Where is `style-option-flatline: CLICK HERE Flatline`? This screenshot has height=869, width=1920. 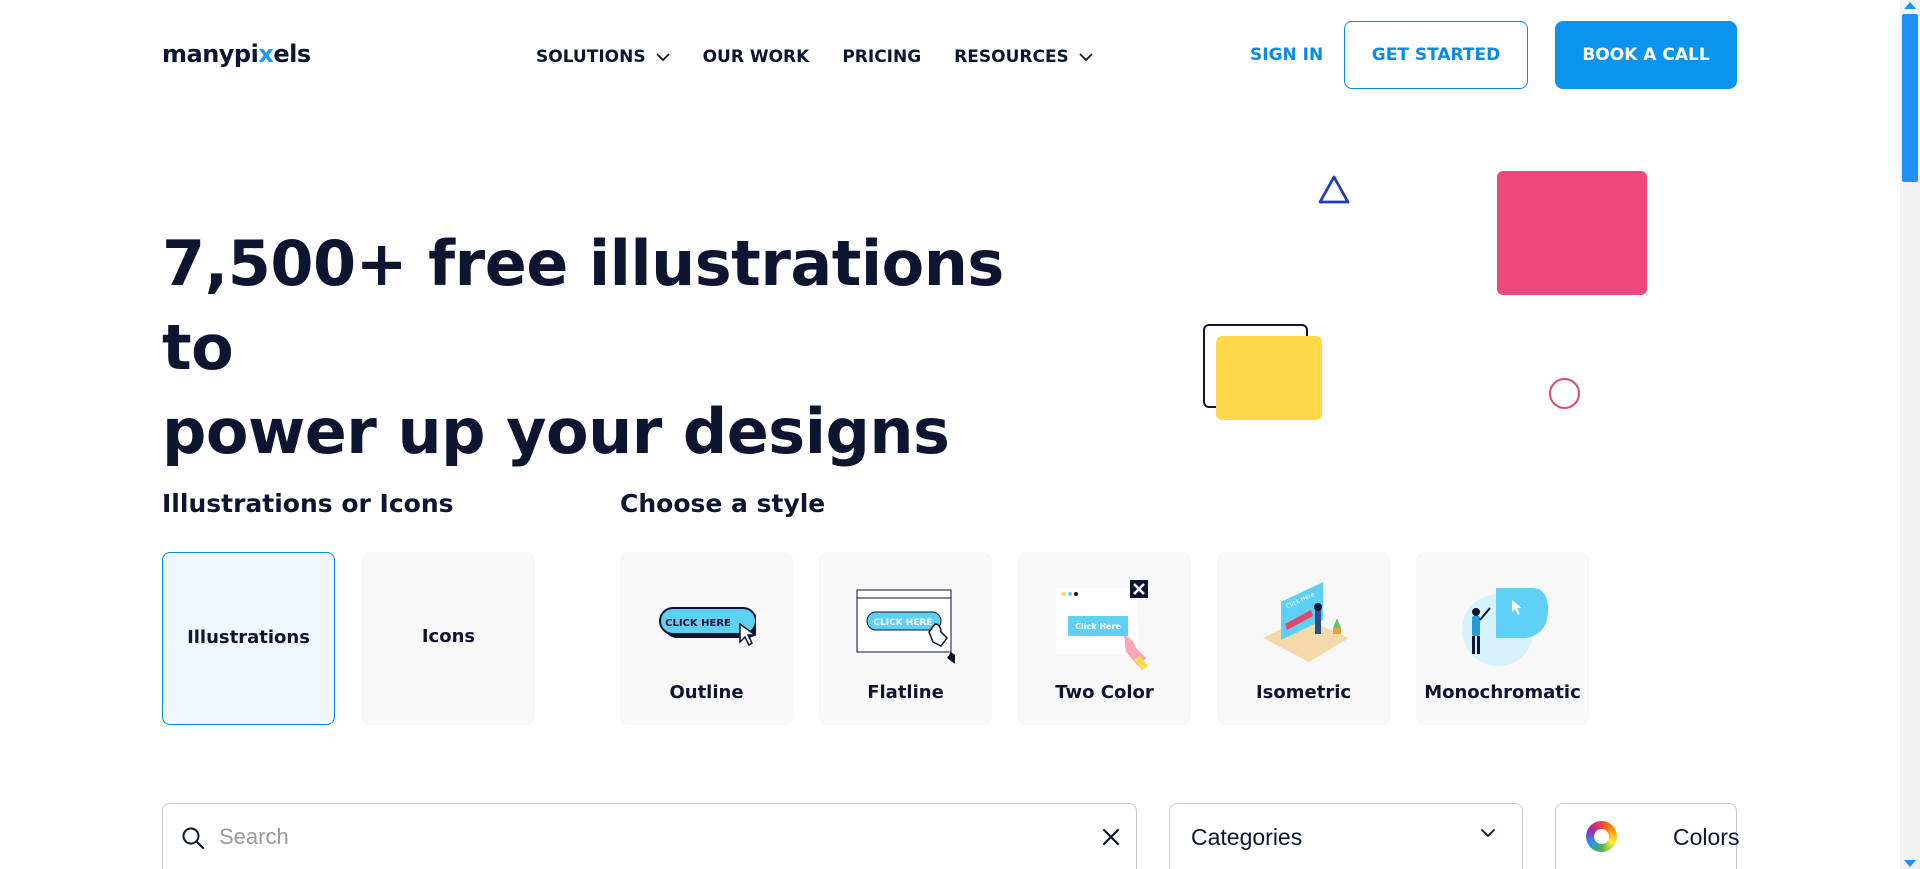 style-option-flatline: CLICK HERE Flatline is located at coordinates (905, 638).